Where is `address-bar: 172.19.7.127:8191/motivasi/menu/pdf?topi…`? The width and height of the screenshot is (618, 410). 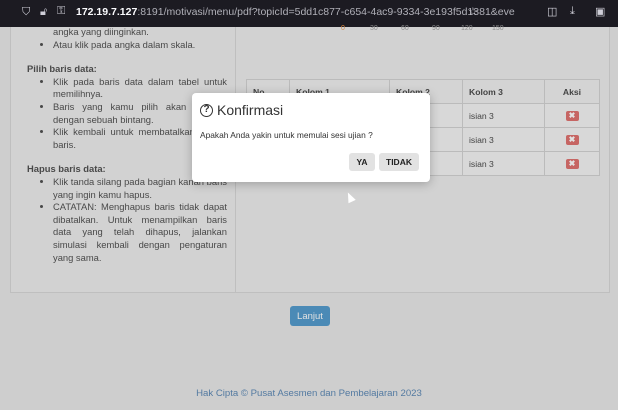
address-bar: 172.19.7.127:8191/motivasi/menu/pdf?topi… is located at coordinates (295, 12).